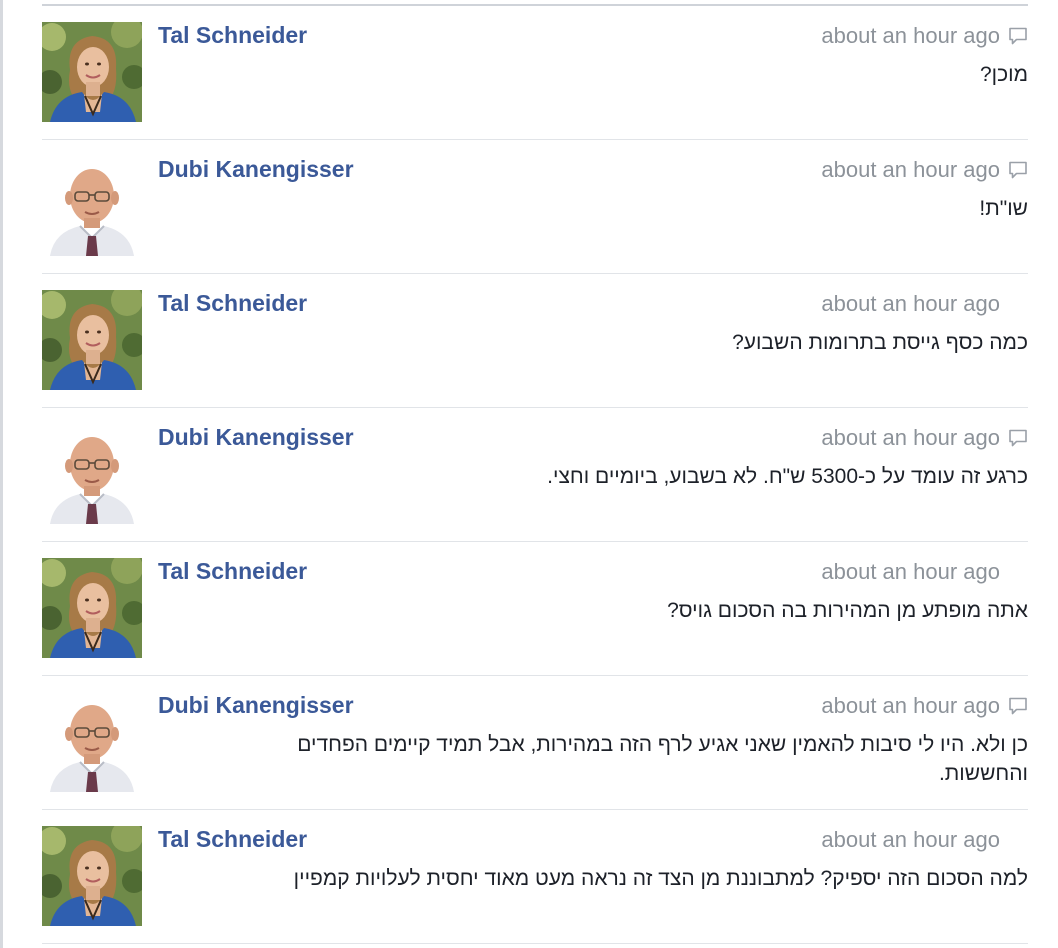 This screenshot has height=948, width=1058. I want to click on comment-text: כמה כסף גייסת בתרומות השבוע?, so click(880, 342).